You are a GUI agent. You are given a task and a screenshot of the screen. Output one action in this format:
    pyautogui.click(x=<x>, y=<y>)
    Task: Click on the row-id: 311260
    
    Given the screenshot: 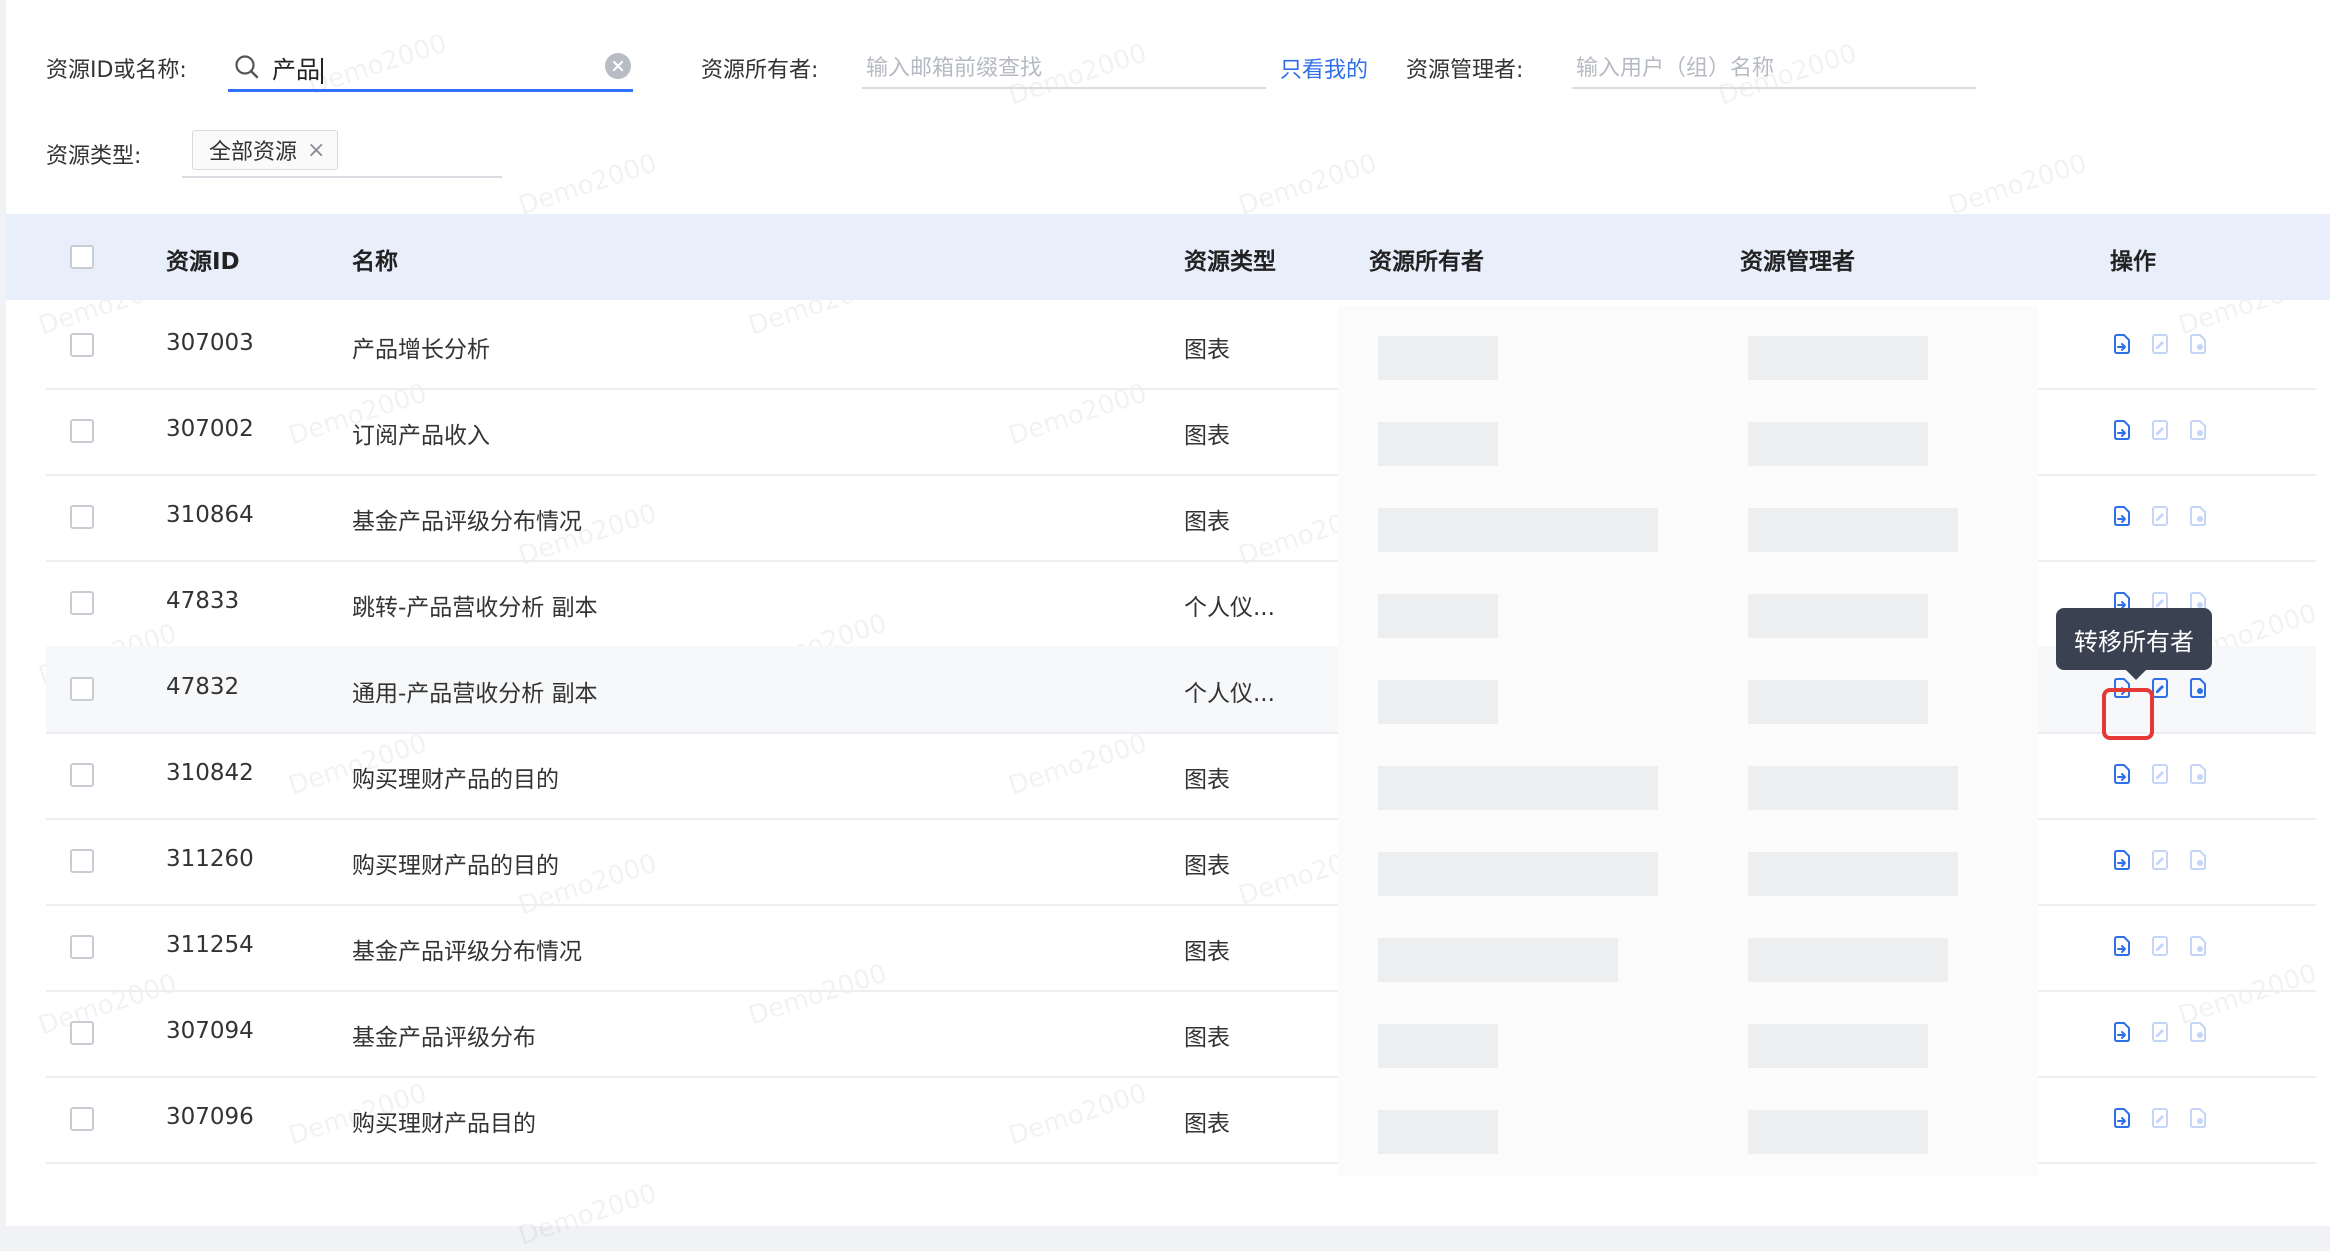 What is the action you would take?
    pyautogui.click(x=210, y=859)
    